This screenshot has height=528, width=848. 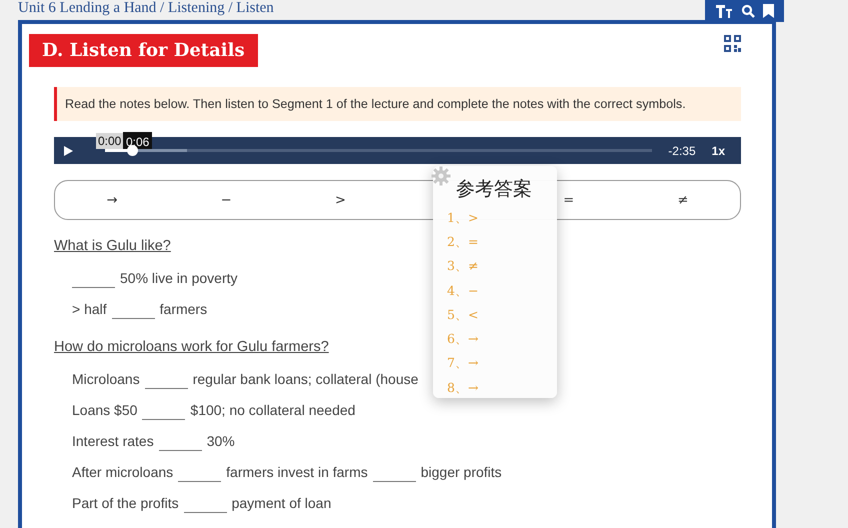 What do you see at coordinates (123, 472) in the screenshot?
I see `note-text: After microloans` at bounding box center [123, 472].